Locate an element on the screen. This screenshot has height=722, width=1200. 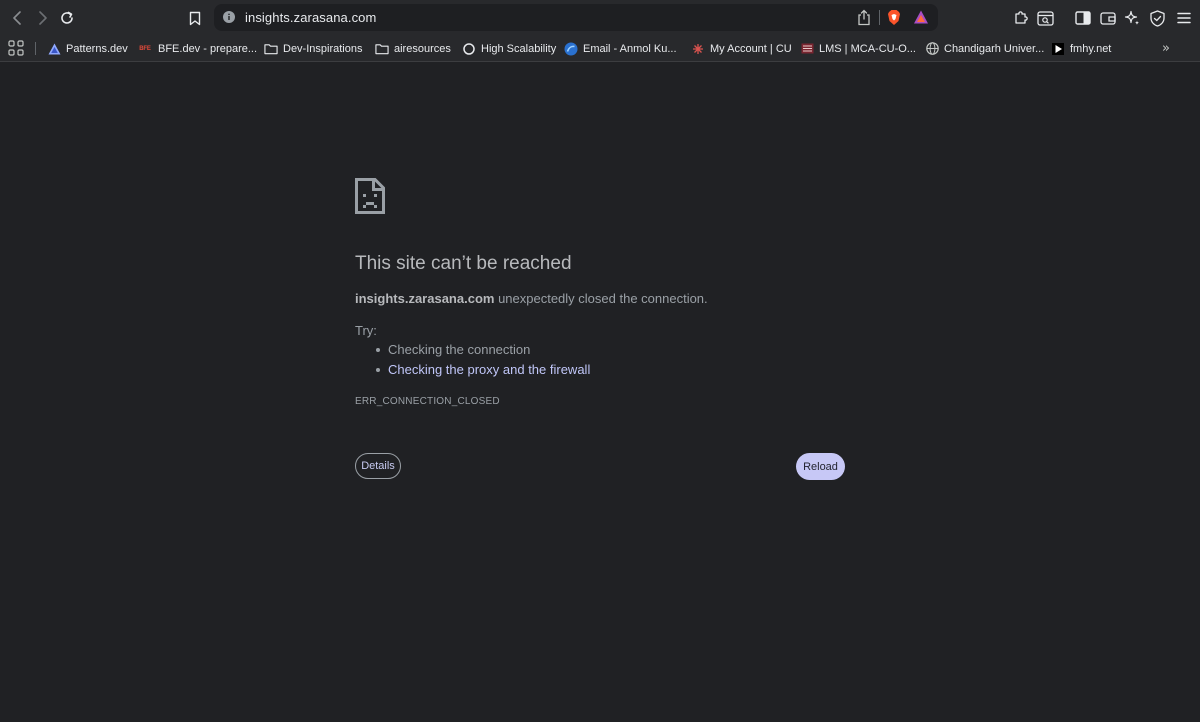
outlook-favicon is located at coordinates (571, 49).